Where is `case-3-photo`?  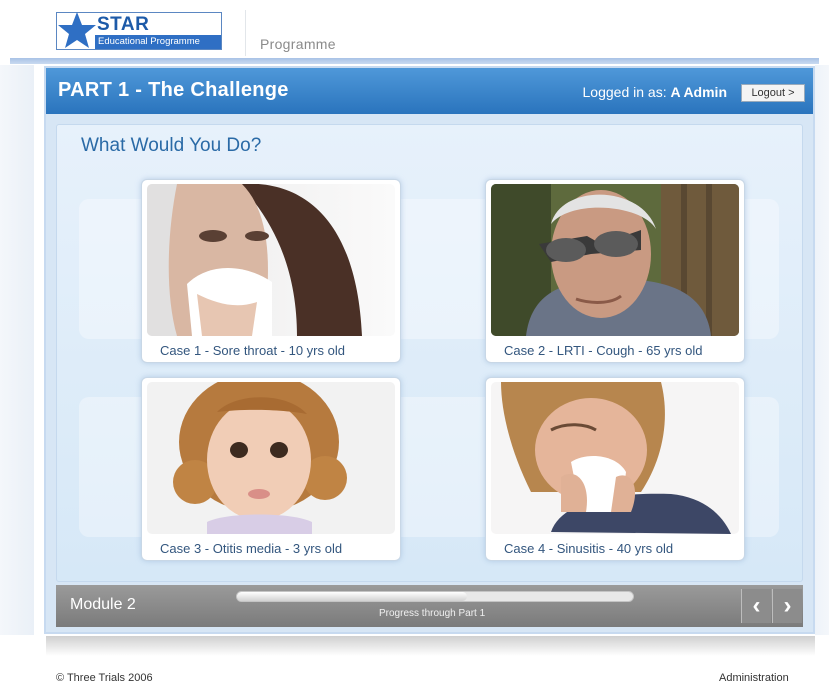
case-3-photo is located at coordinates (271, 458).